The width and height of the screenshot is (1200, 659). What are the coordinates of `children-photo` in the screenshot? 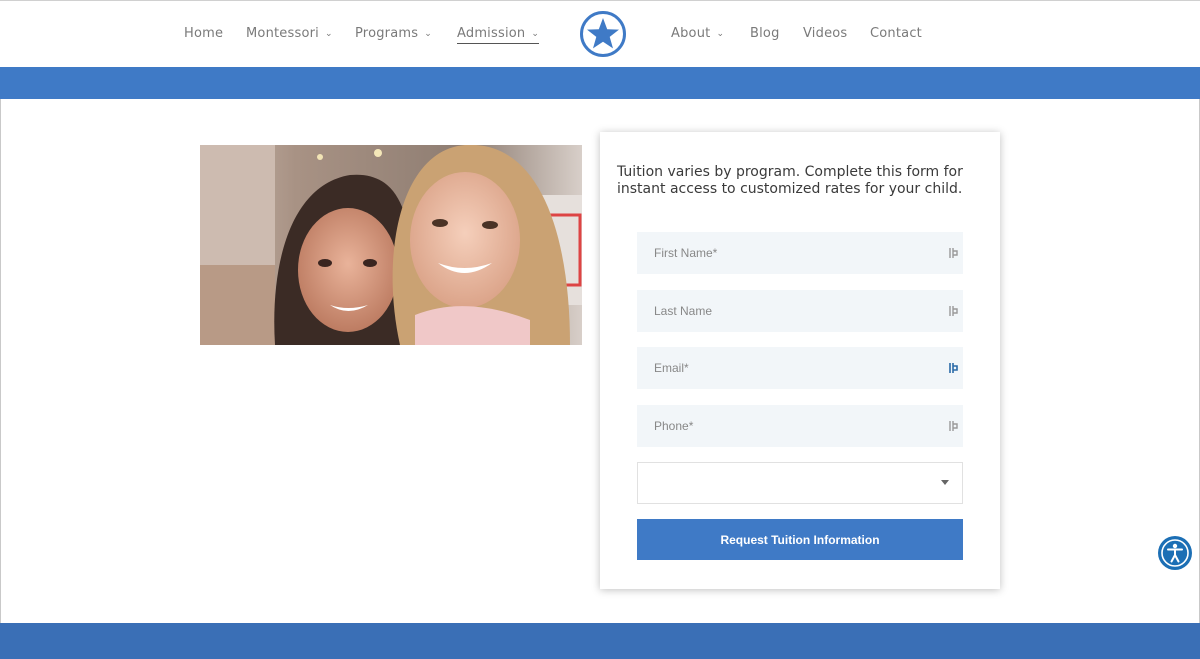 It's located at (391, 245).